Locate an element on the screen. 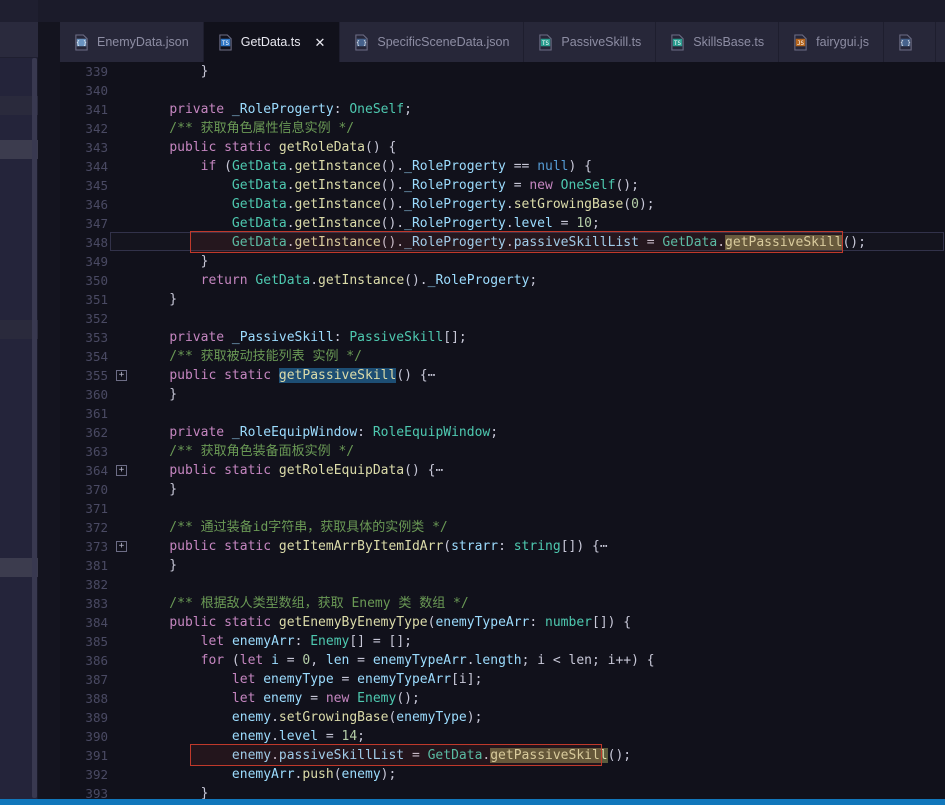 The image size is (945, 805). line-number: 351 is located at coordinates (96, 299).